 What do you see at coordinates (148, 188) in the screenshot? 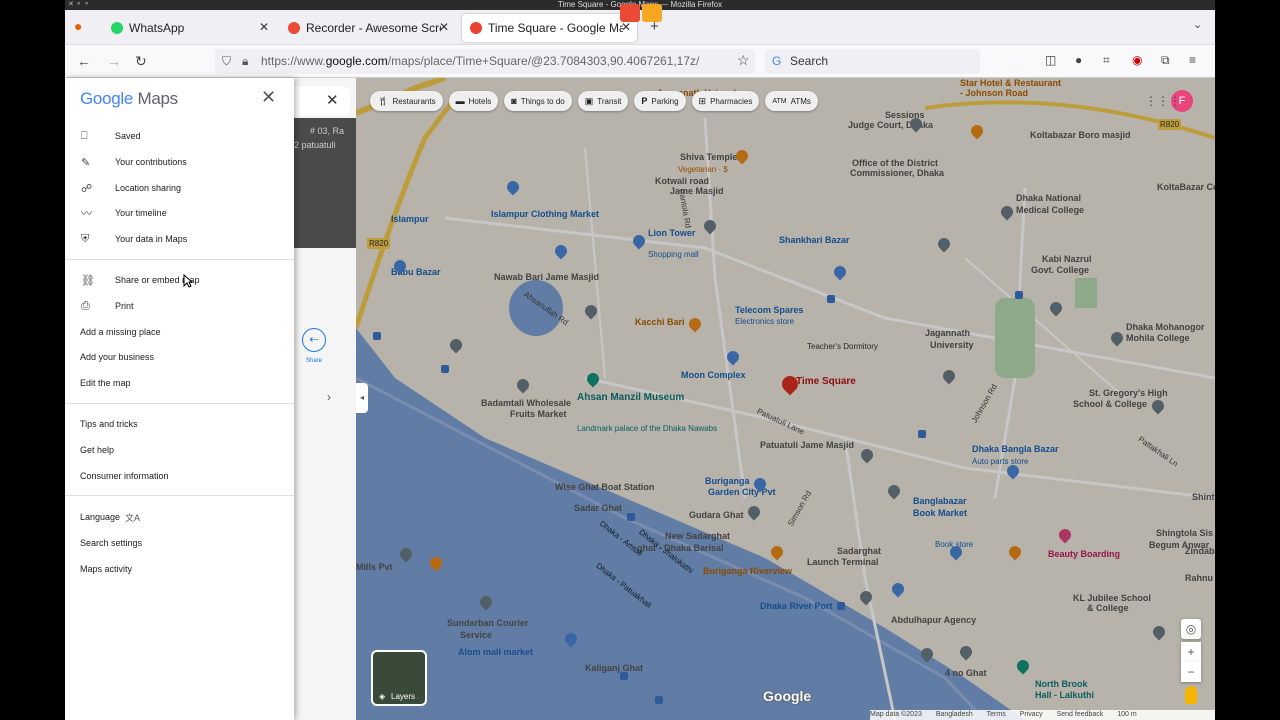
I see `menu-label: Location sharing` at bounding box center [148, 188].